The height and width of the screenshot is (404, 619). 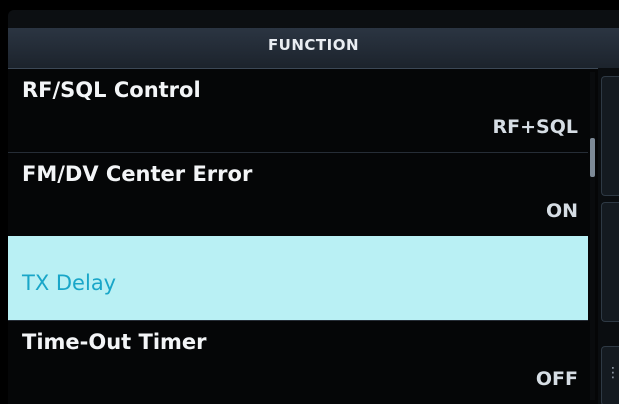 I want to click on title-bar: FUNCTION, so click(x=313, y=48).